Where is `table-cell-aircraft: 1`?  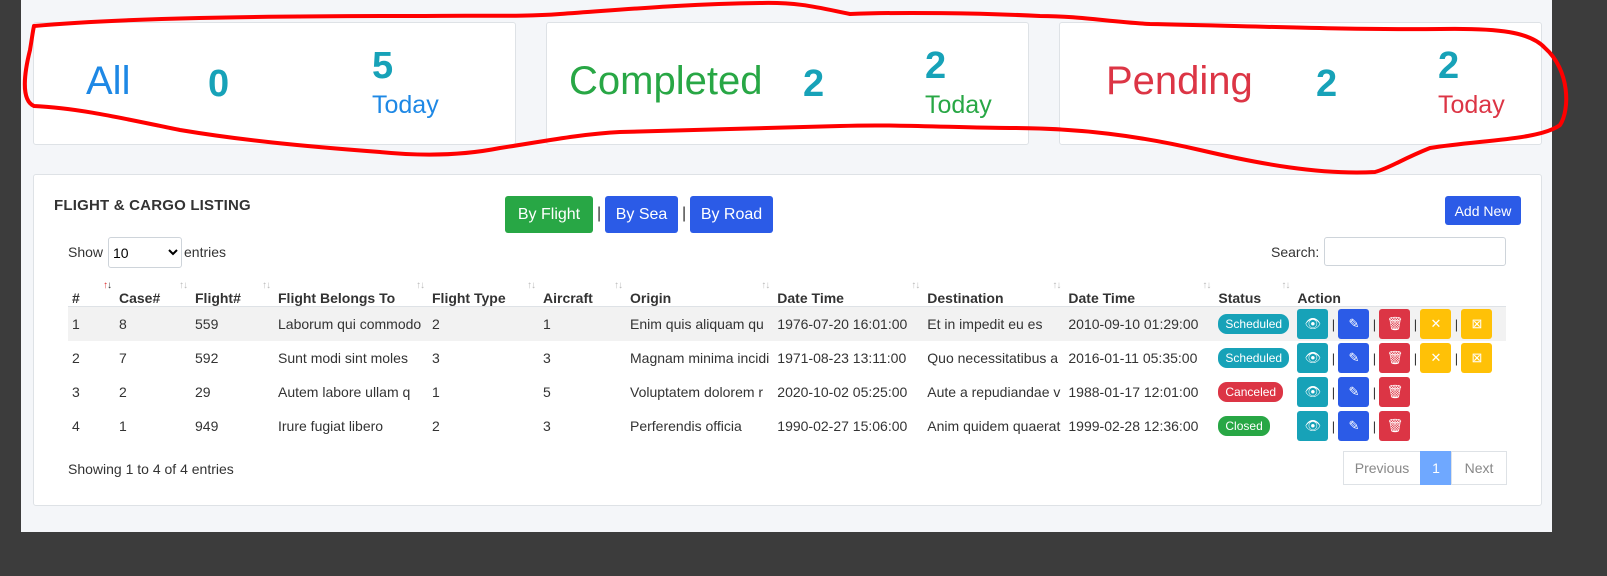
table-cell-aircraft: 1 is located at coordinates (582, 323).